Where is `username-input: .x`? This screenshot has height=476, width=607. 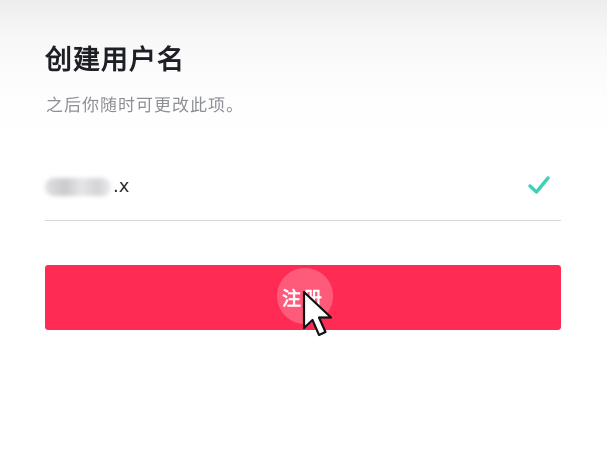 username-input: .x is located at coordinates (87, 187).